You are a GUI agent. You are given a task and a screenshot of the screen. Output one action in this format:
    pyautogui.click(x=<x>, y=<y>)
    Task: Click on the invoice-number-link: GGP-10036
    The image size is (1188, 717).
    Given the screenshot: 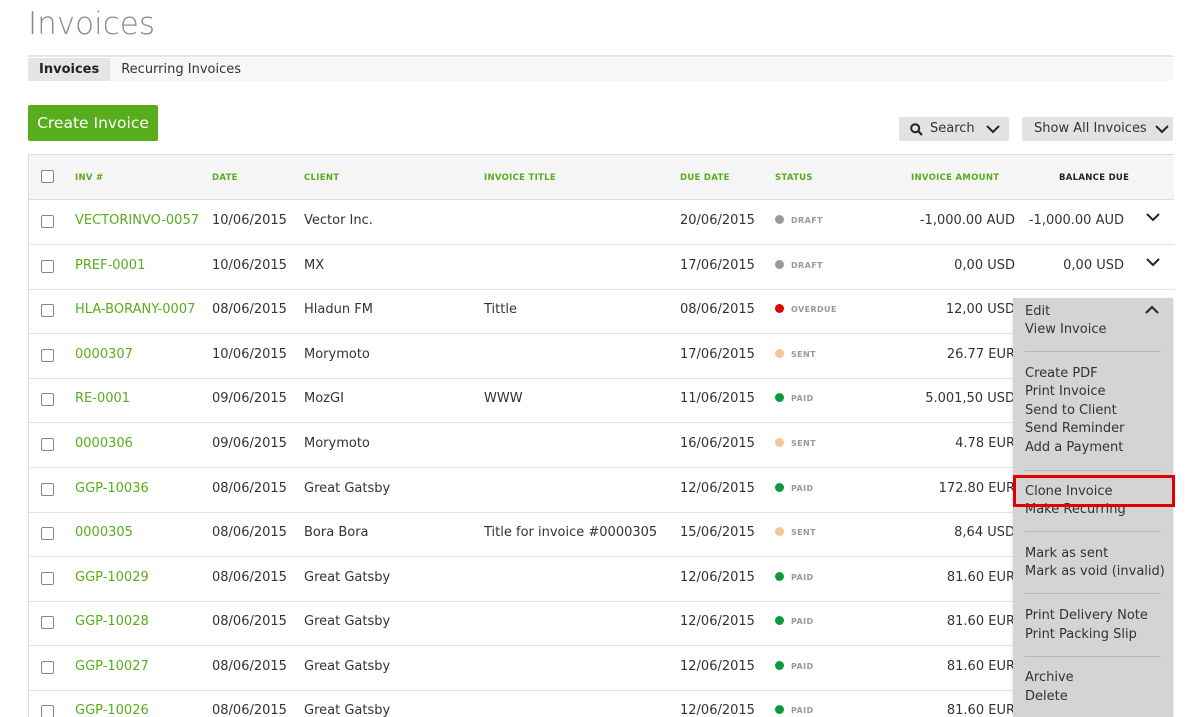 What is the action you would take?
    pyautogui.click(x=112, y=488)
    